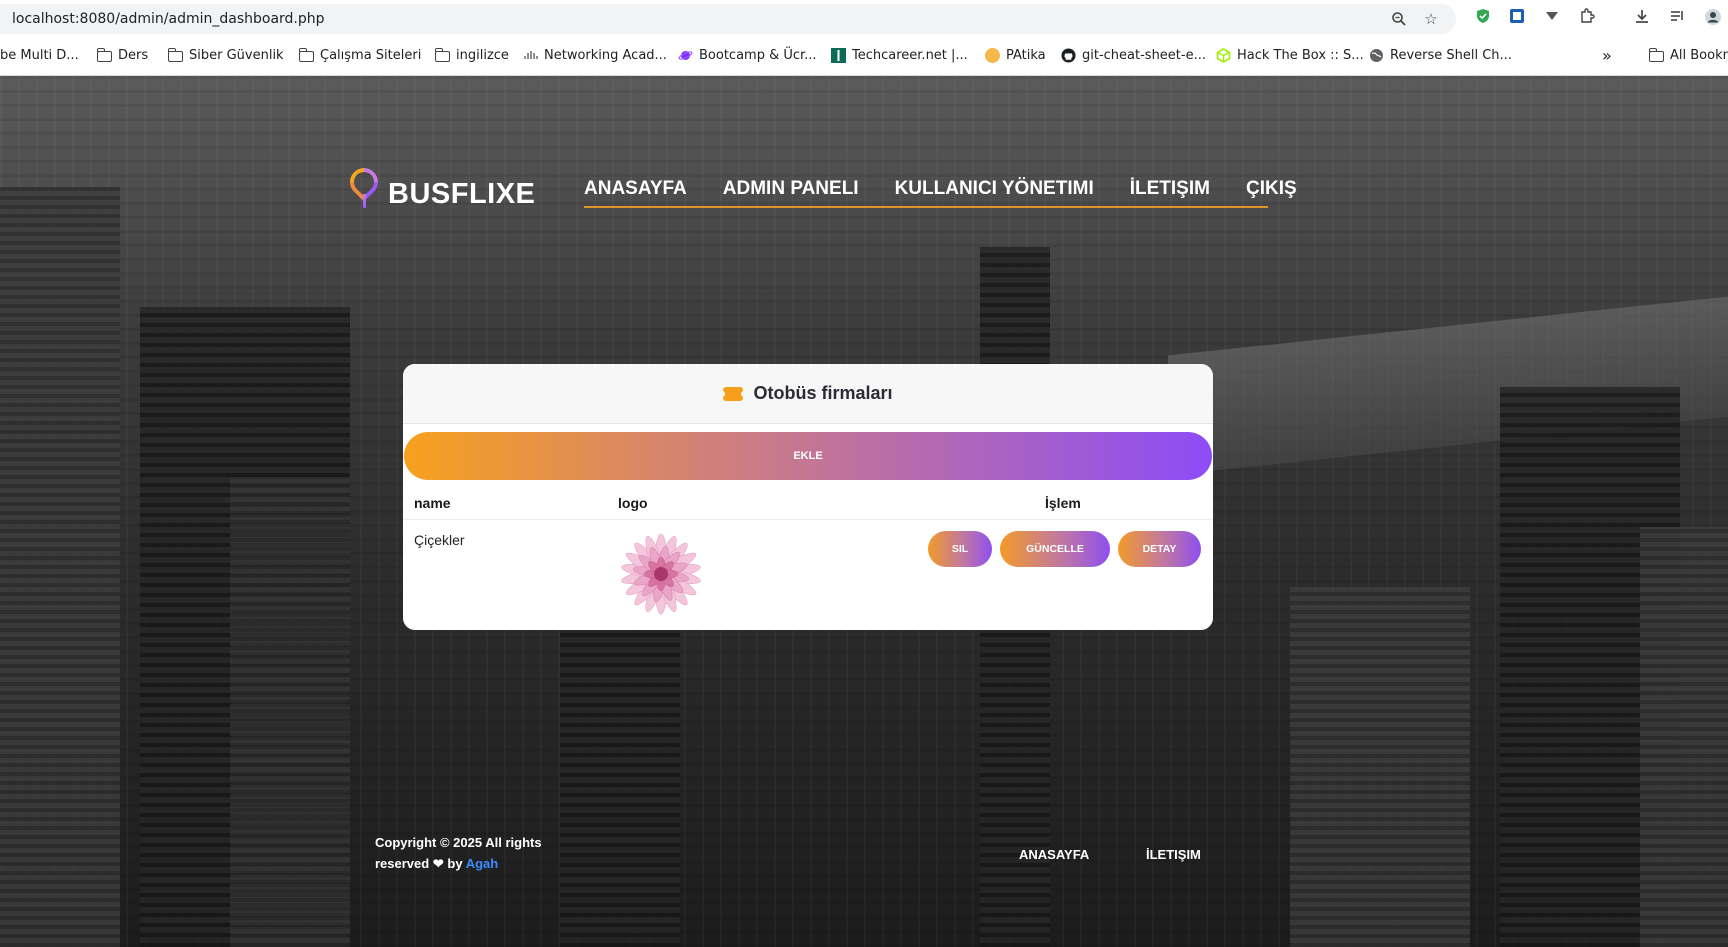 This screenshot has width=1728, height=947. Describe the element at coordinates (685, 55) in the screenshot. I see `planet-icon` at that location.